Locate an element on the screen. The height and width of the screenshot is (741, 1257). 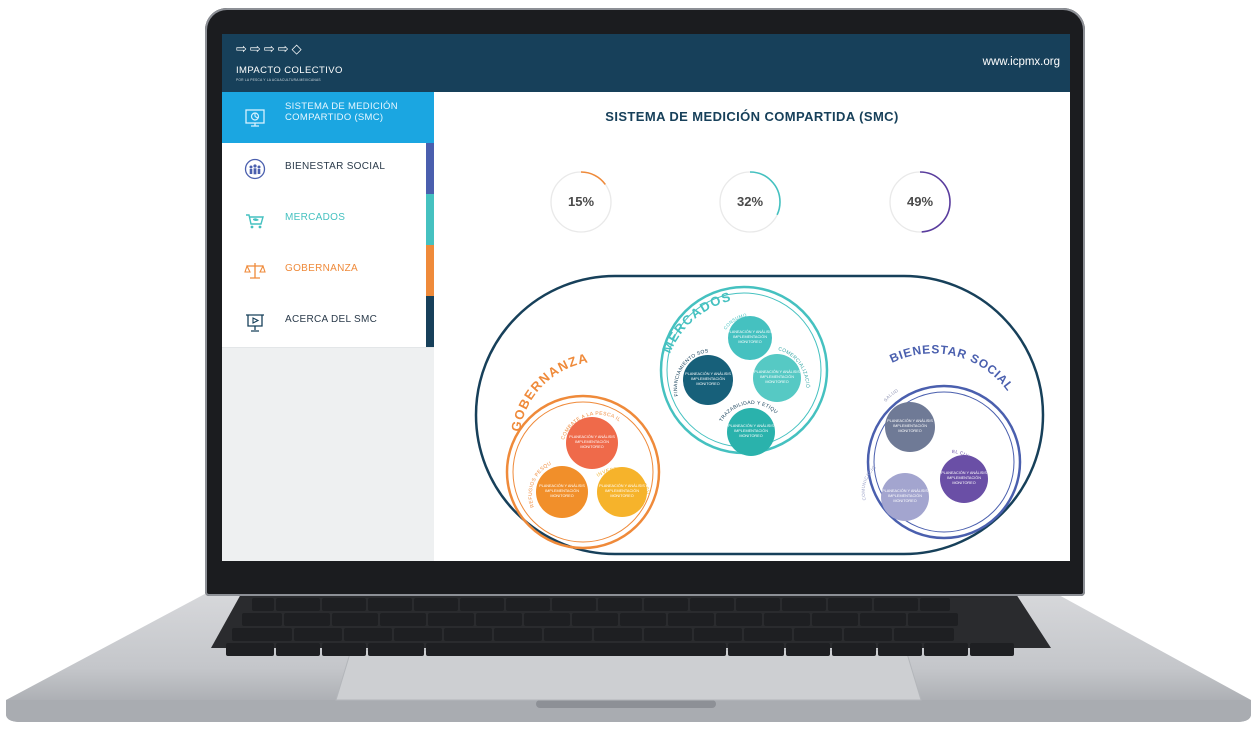
presentation-icon is located at coordinates (255, 323).